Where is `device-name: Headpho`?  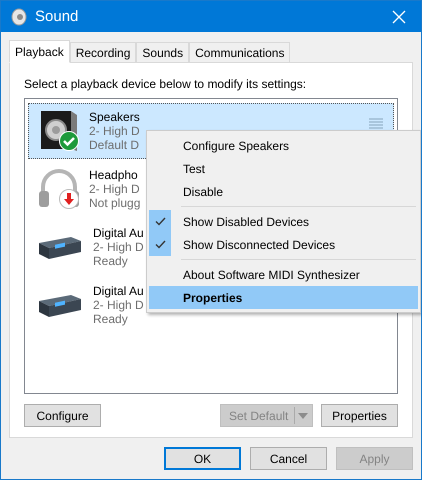
device-name: Headpho is located at coordinates (113, 175).